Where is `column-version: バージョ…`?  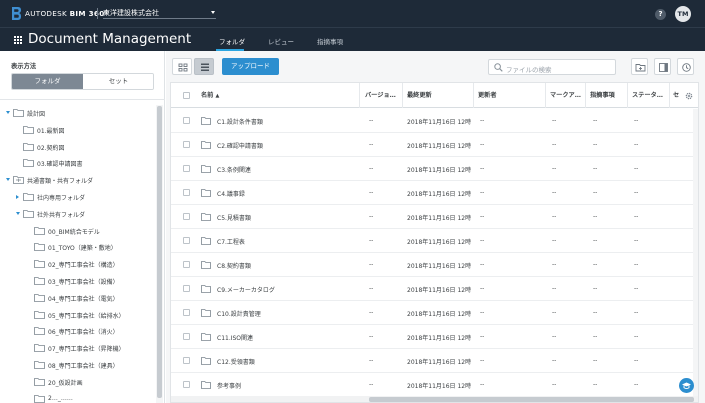 column-version: バージョ… is located at coordinates (383, 95).